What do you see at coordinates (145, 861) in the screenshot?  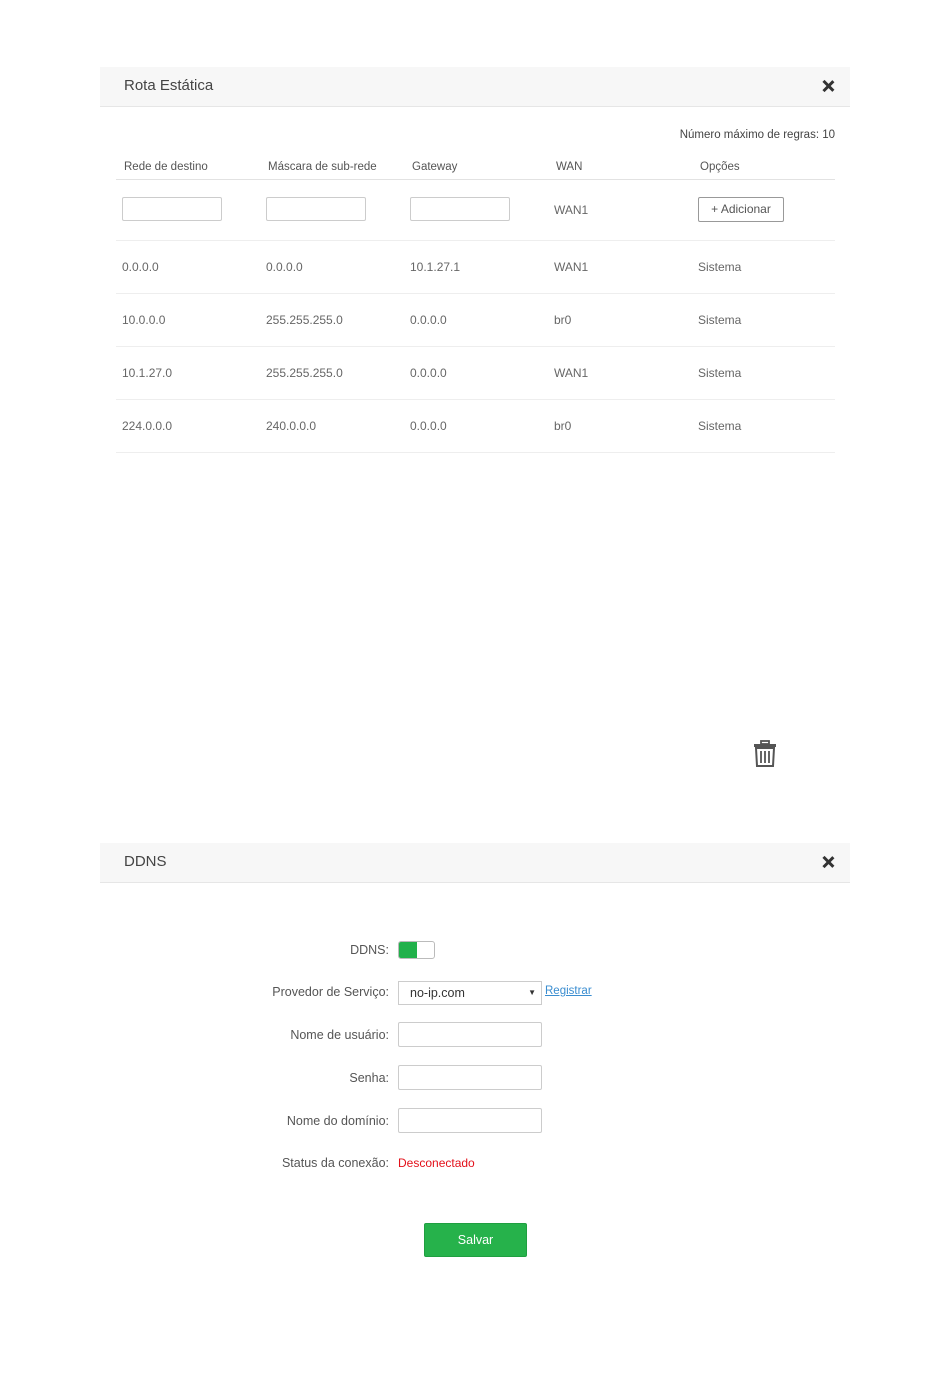 I see `ddns-title: DDNS` at bounding box center [145, 861].